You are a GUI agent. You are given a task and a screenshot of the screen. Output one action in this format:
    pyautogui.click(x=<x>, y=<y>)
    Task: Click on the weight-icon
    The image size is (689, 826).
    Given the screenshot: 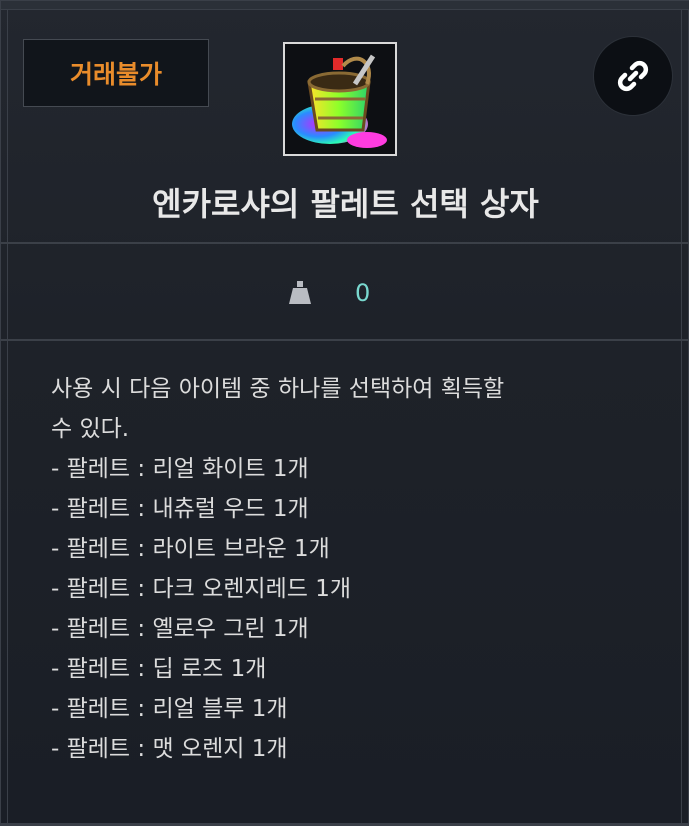 What is the action you would take?
    pyautogui.click(x=300, y=292)
    